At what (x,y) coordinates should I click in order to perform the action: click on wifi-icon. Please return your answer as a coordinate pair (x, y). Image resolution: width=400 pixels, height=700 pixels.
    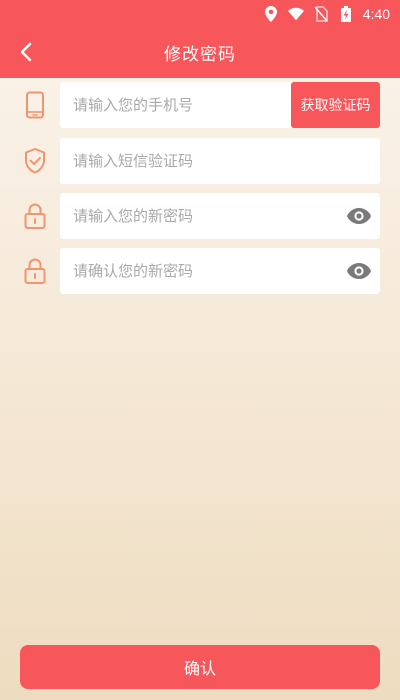
    Looking at the image, I should click on (295, 14).